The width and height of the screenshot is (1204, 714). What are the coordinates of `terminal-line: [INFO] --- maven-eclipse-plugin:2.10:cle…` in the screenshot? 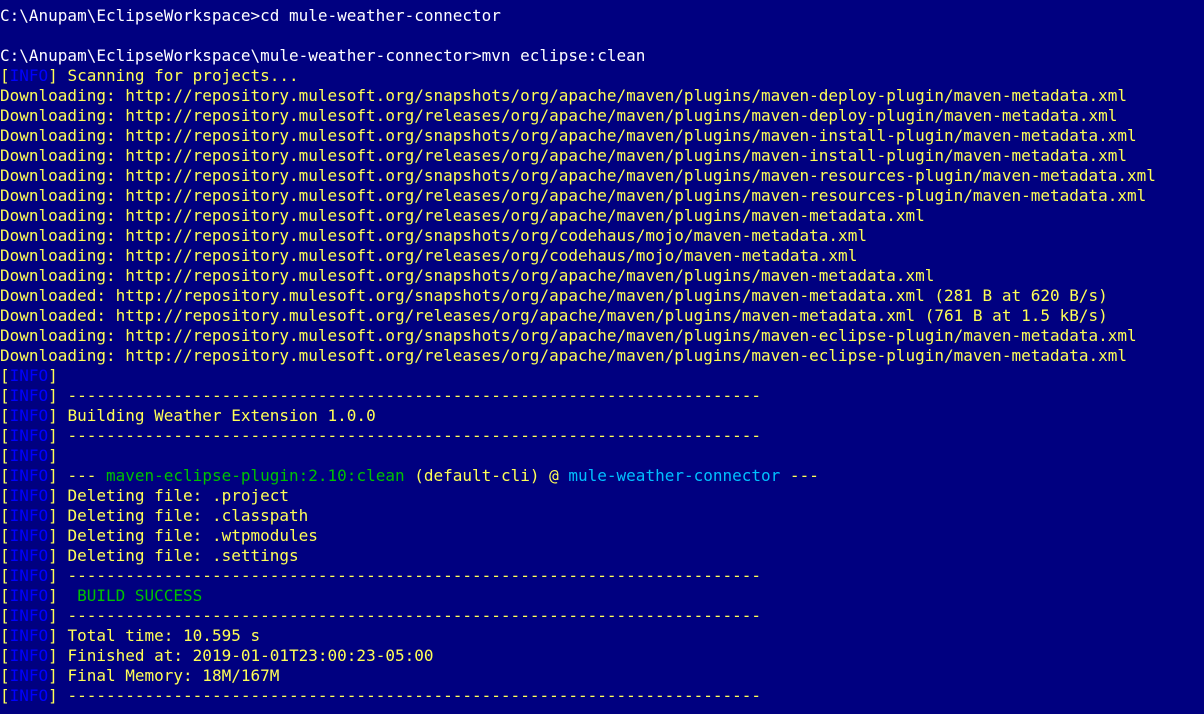 It's located at (602, 476).